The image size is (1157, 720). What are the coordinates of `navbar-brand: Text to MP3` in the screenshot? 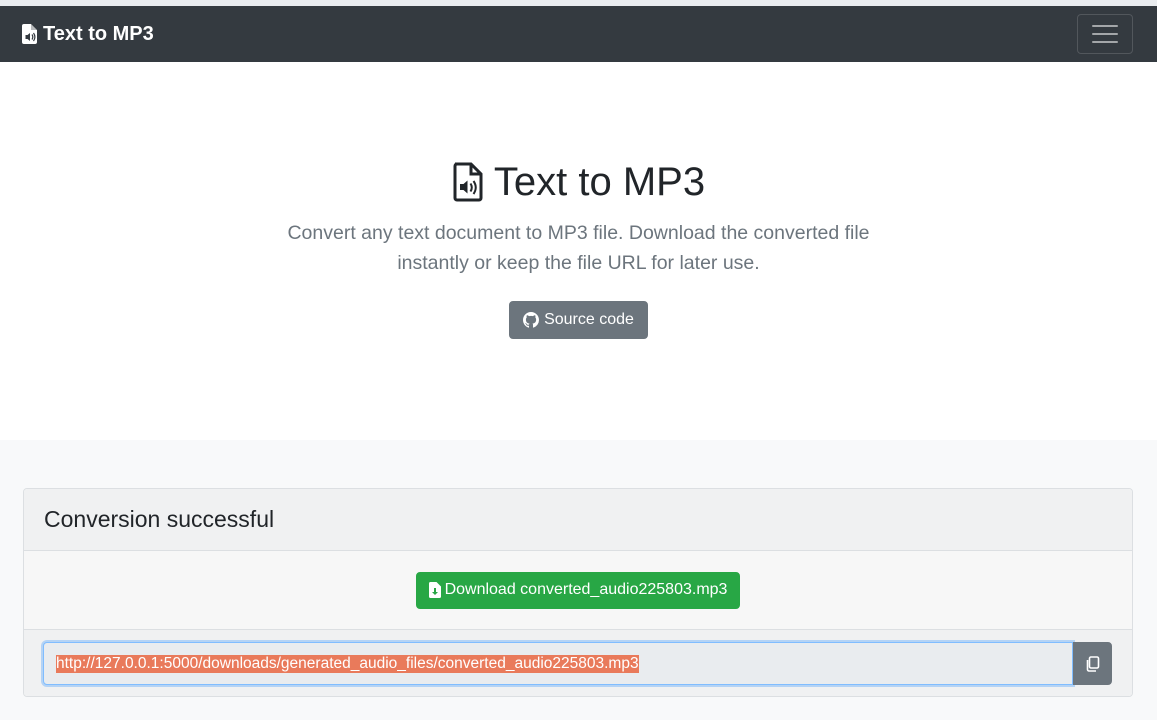 It's located at (88, 34).